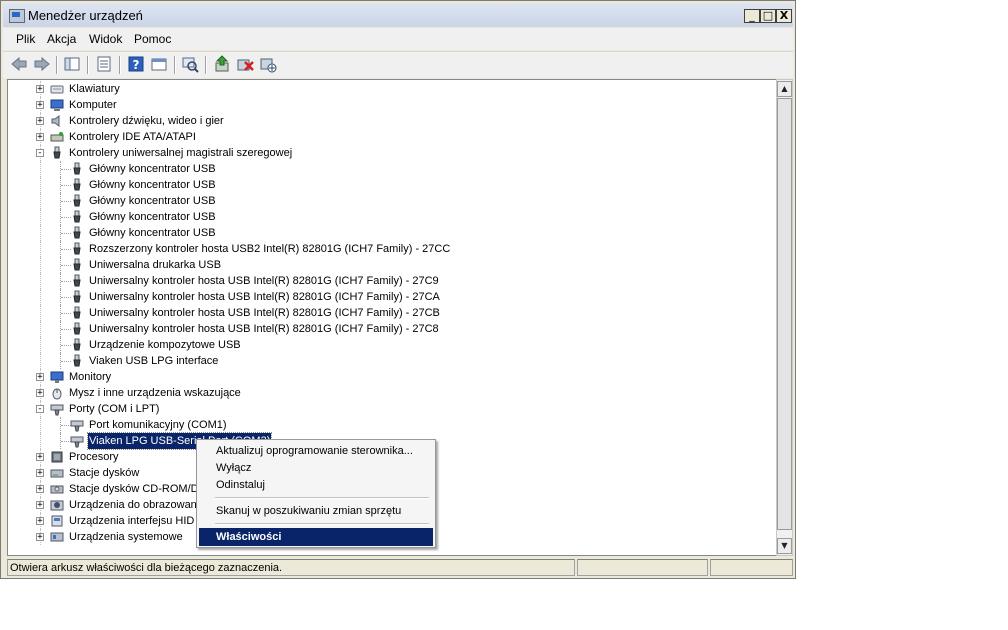 The width and height of the screenshot is (1008, 630). Describe the element at coordinates (784, 89) in the screenshot. I see `scroll-up-icon: ▲` at that location.